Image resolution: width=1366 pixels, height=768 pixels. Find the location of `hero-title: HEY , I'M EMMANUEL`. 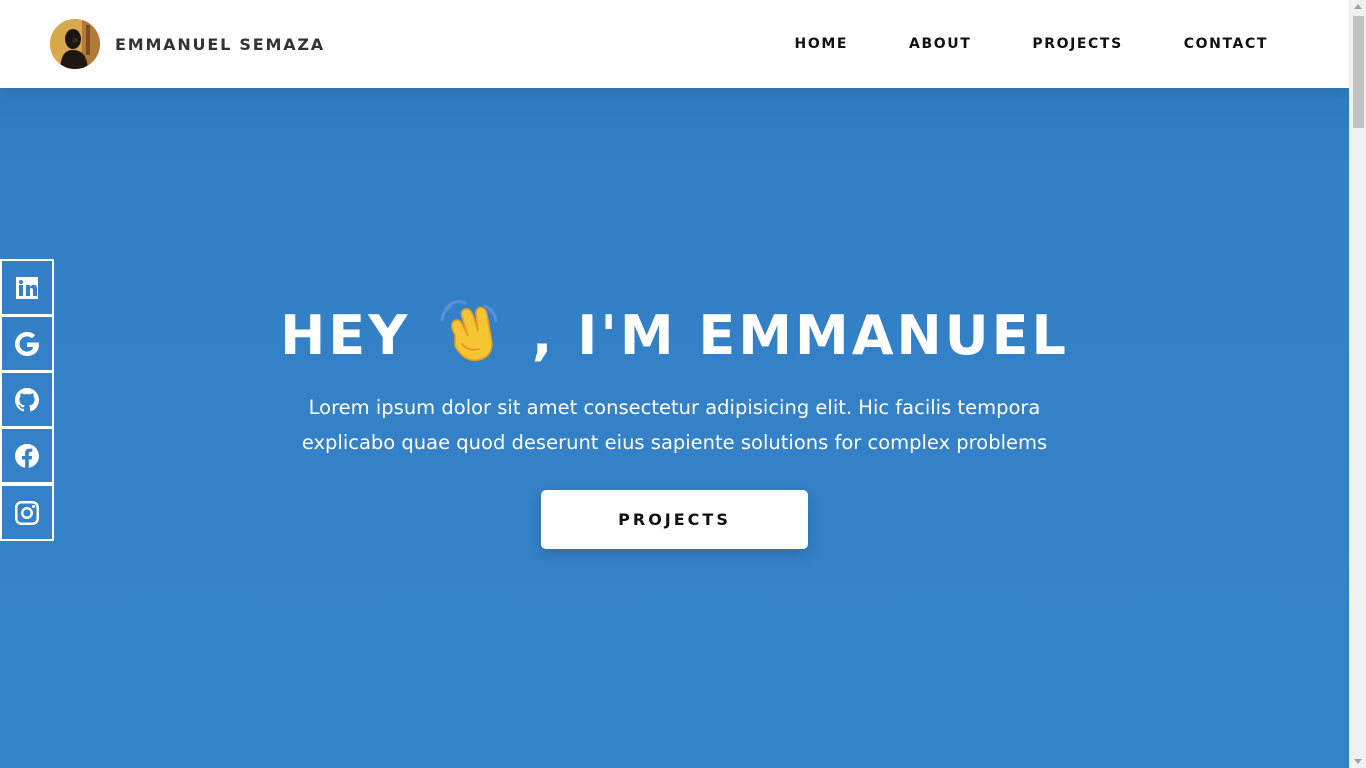

hero-title: HEY , I'M EMMANUEL is located at coordinates (674, 334).